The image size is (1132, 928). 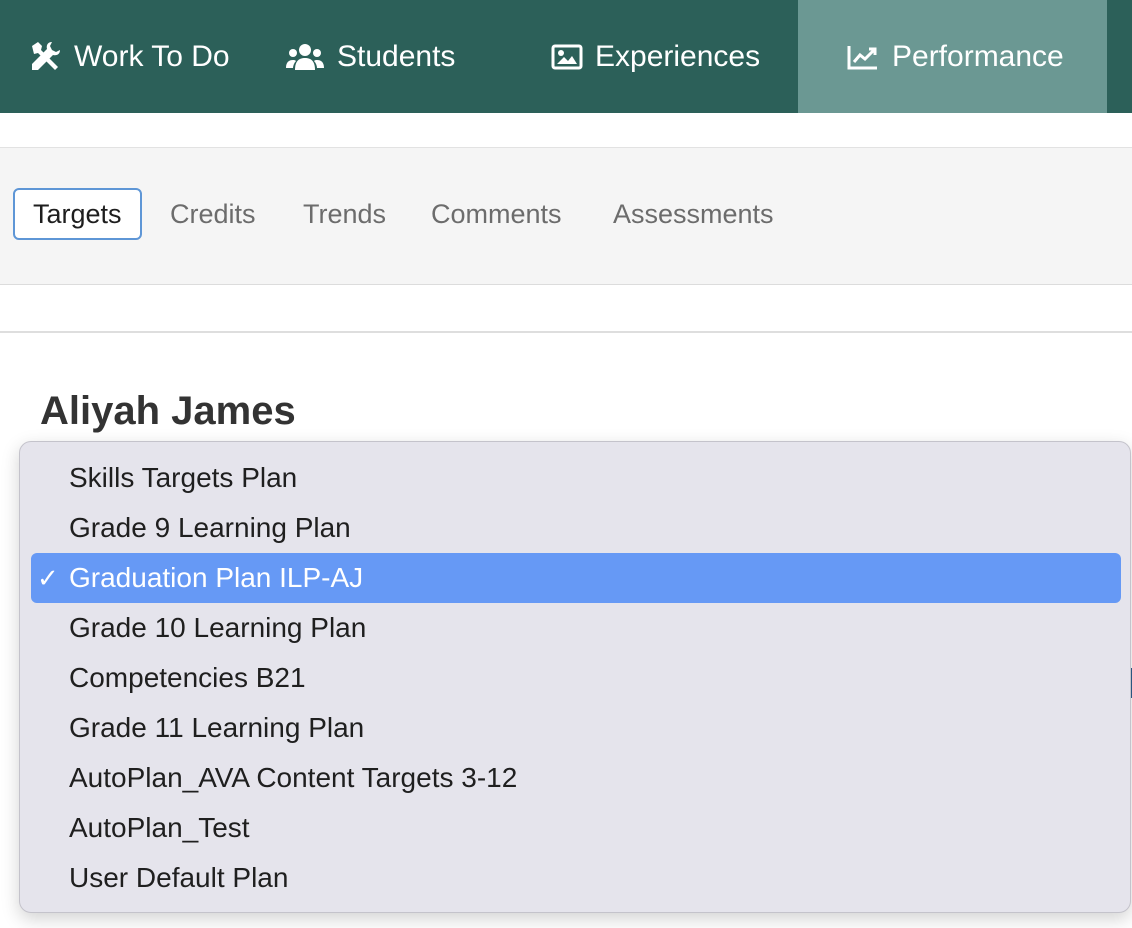 What do you see at coordinates (863, 57) in the screenshot?
I see `line-chart-icon` at bounding box center [863, 57].